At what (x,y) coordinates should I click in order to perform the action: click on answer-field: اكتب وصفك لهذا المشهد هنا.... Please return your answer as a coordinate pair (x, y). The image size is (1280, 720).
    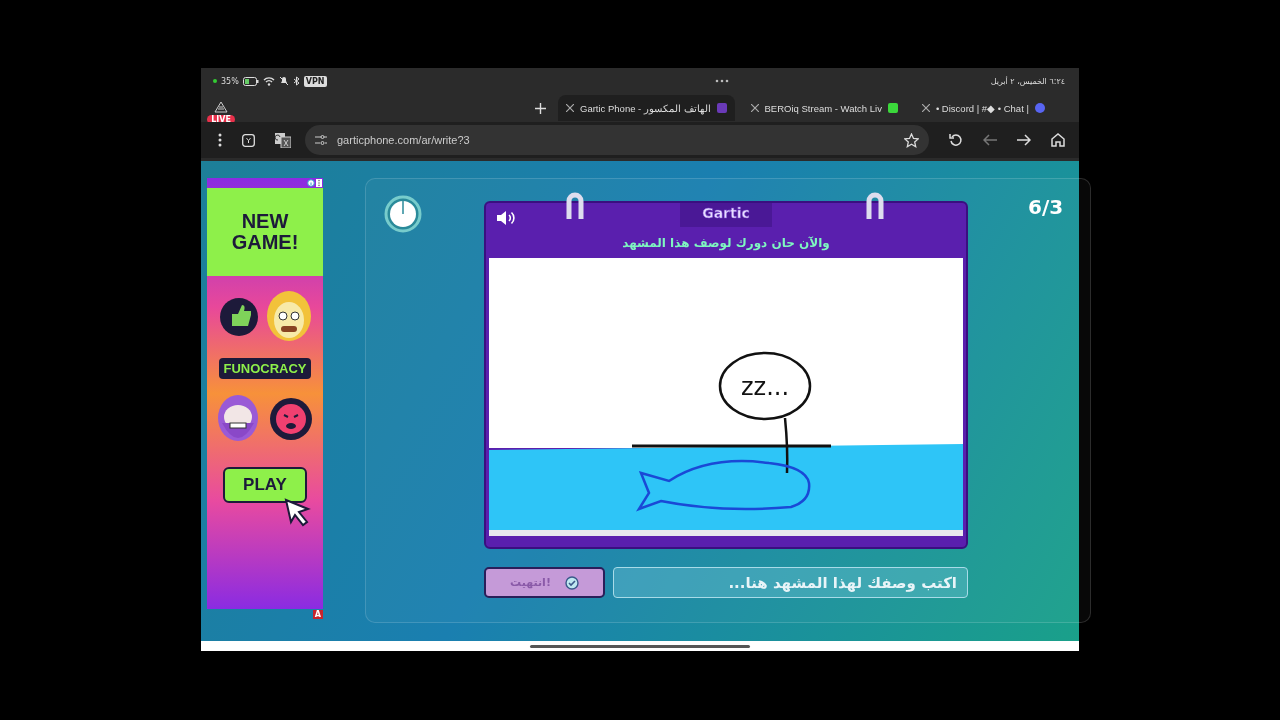
    Looking at the image, I should click on (790, 582).